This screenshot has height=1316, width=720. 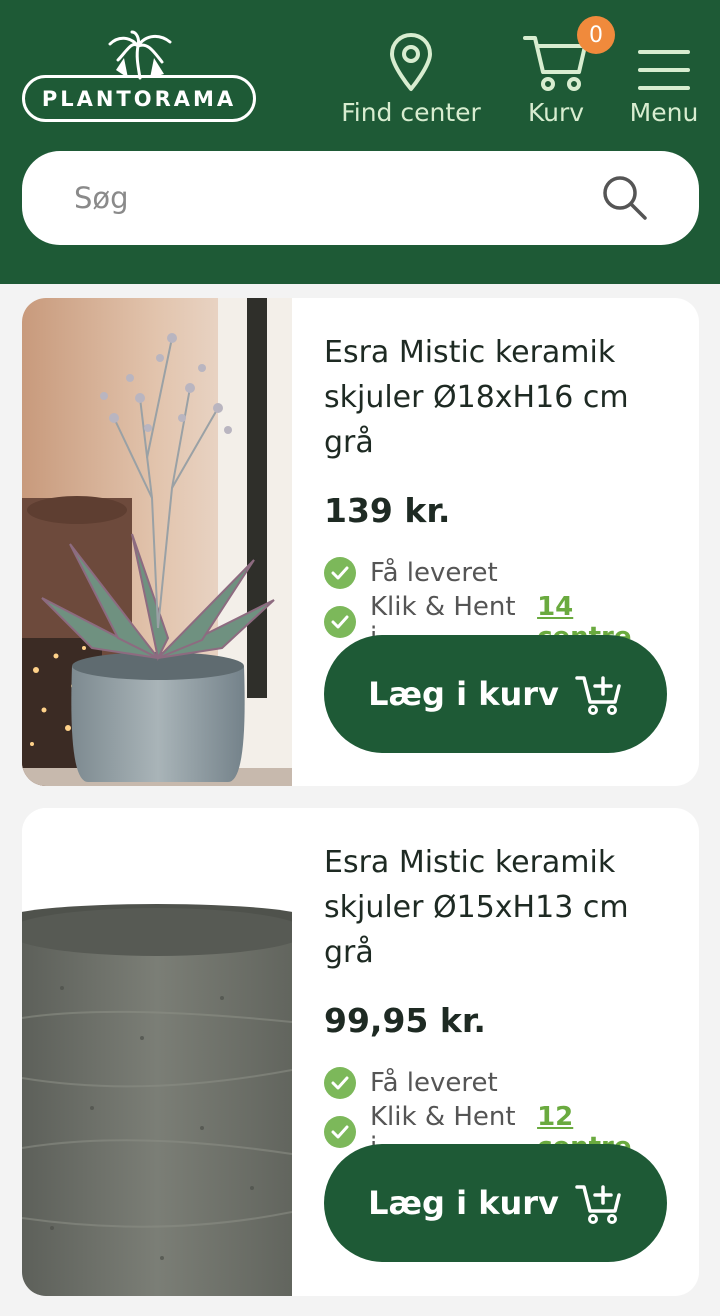 What do you see at coordinates (476, 420) in the screenshot?
I see `product-title-line2: skjuler Ø18xH16 cm grå` at bounding box center [476, 420].